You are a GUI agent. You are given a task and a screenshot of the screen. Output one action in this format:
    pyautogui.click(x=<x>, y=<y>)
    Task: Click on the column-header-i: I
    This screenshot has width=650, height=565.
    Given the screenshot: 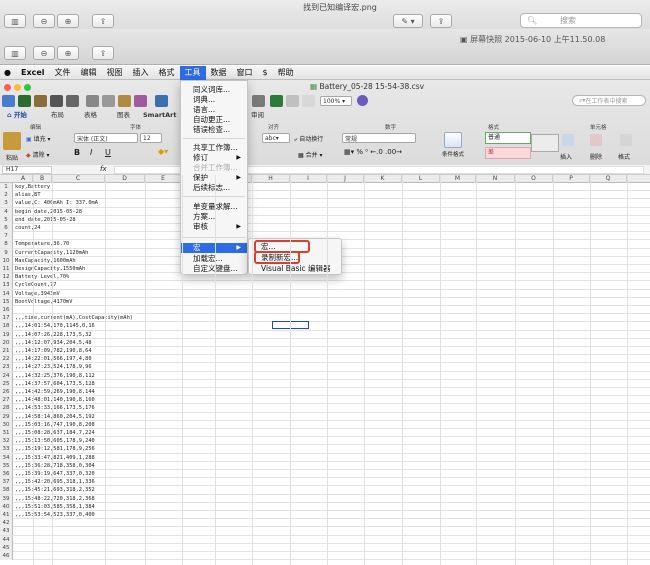 What is the action you would take?
    pyautogui.click(x=308, y=179)
    